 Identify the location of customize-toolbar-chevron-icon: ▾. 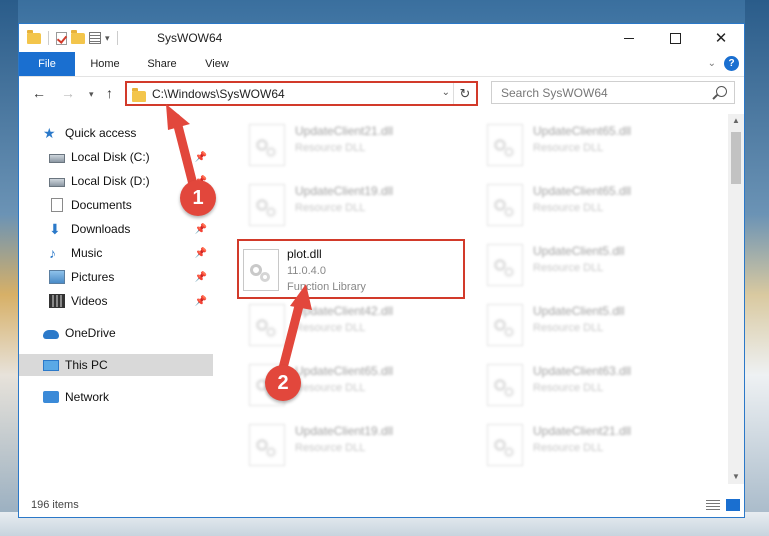
(107, 38).